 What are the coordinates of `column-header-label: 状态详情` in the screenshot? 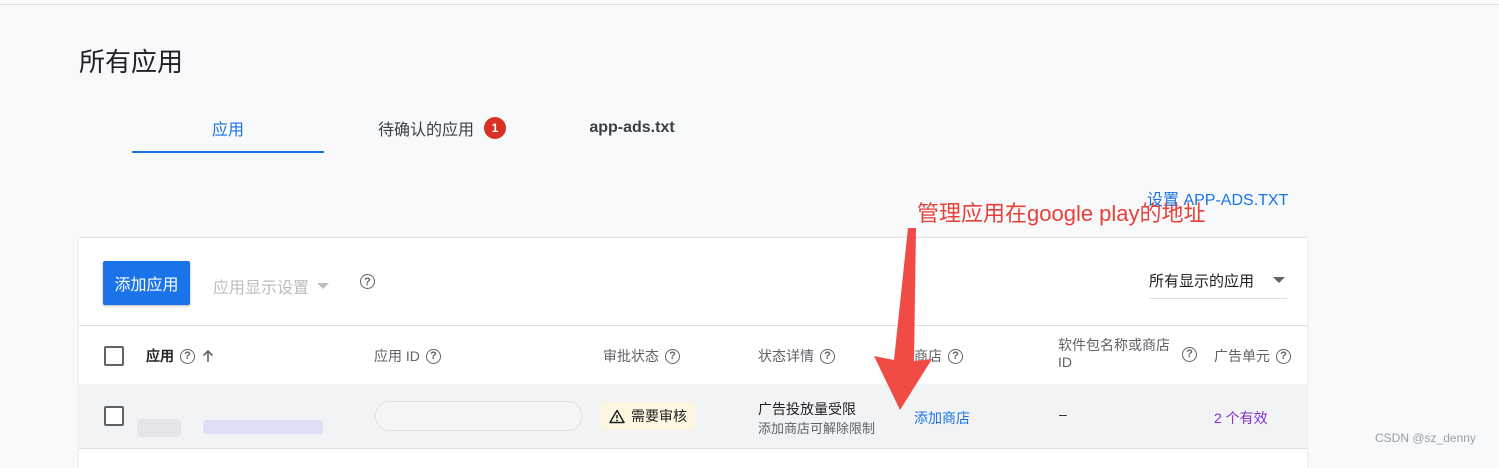 It's located at (786, 356).